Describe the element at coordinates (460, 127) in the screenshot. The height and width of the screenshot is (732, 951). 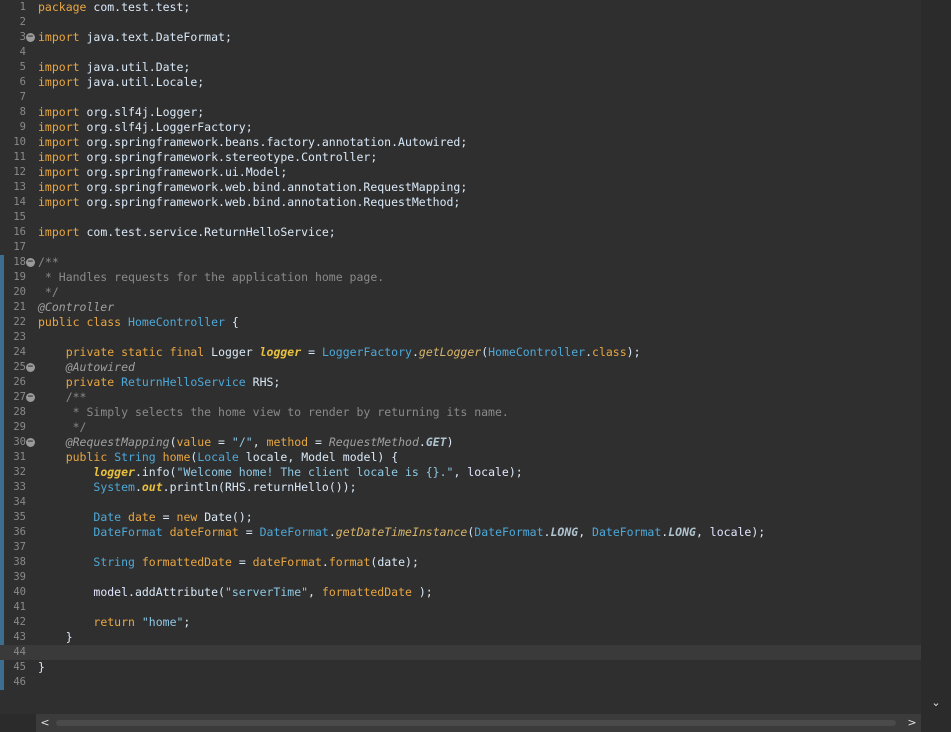
I see `code-line: 9 import org.slf4j.LoggerFactory;` at that location.